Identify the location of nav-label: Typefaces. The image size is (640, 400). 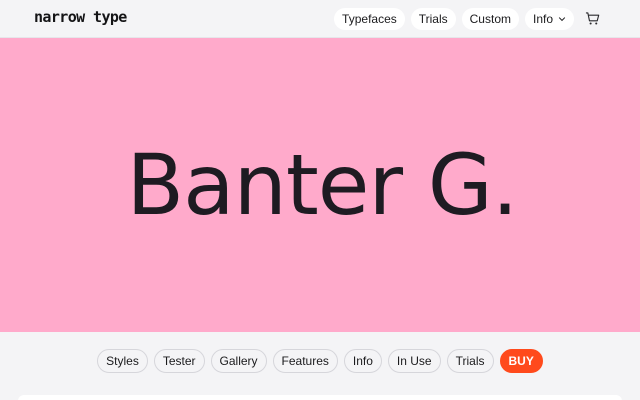
(369, 19).